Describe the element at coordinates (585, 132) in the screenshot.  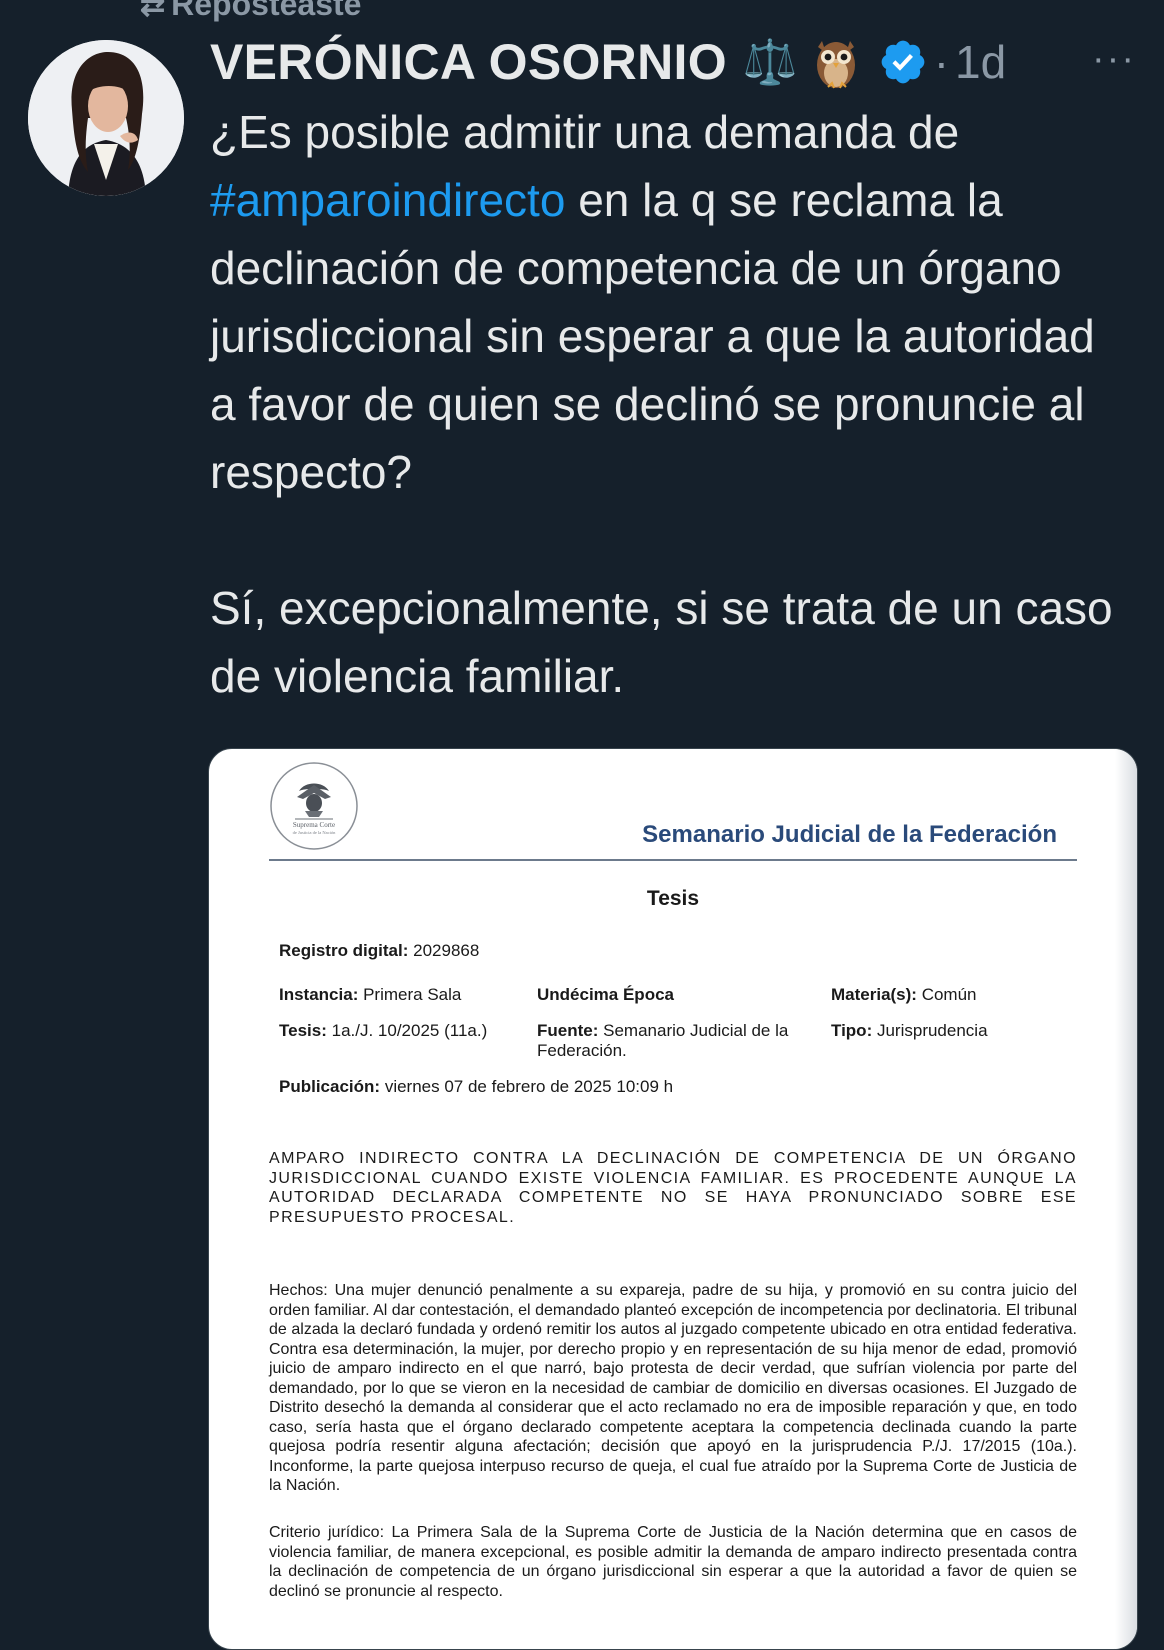
I see `tweet-text-before-hashtag: ¿Es posible admitir una demanda de` at that location.